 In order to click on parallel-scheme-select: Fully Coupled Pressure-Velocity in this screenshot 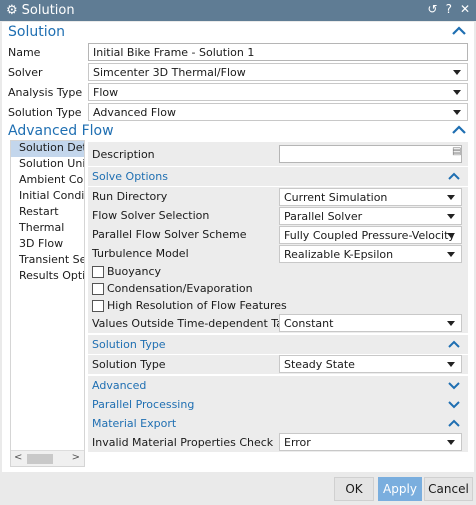, I will do `click(370, 235)`.